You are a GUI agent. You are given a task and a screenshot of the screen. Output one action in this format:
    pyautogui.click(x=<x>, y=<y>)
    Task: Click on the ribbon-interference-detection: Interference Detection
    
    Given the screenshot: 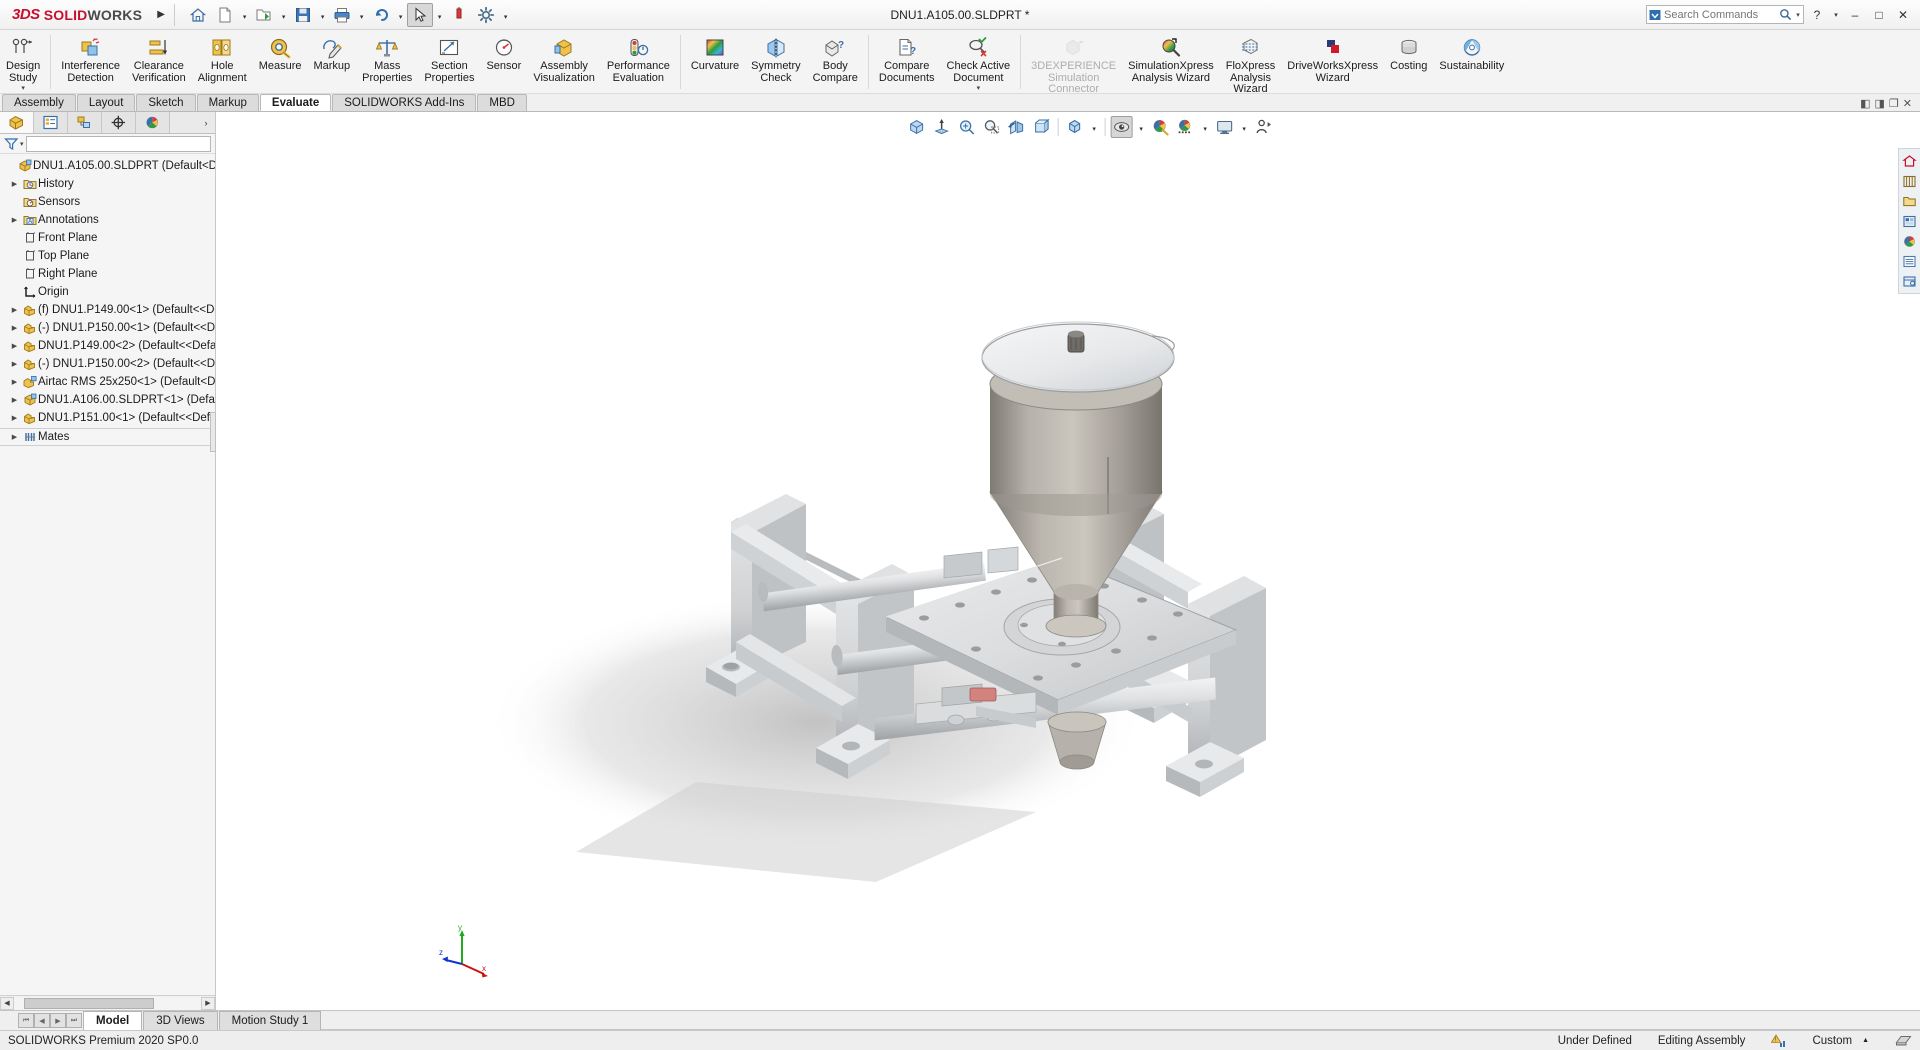 What is the action you would take?
    pyautogui.click(x=90, y=58)
    